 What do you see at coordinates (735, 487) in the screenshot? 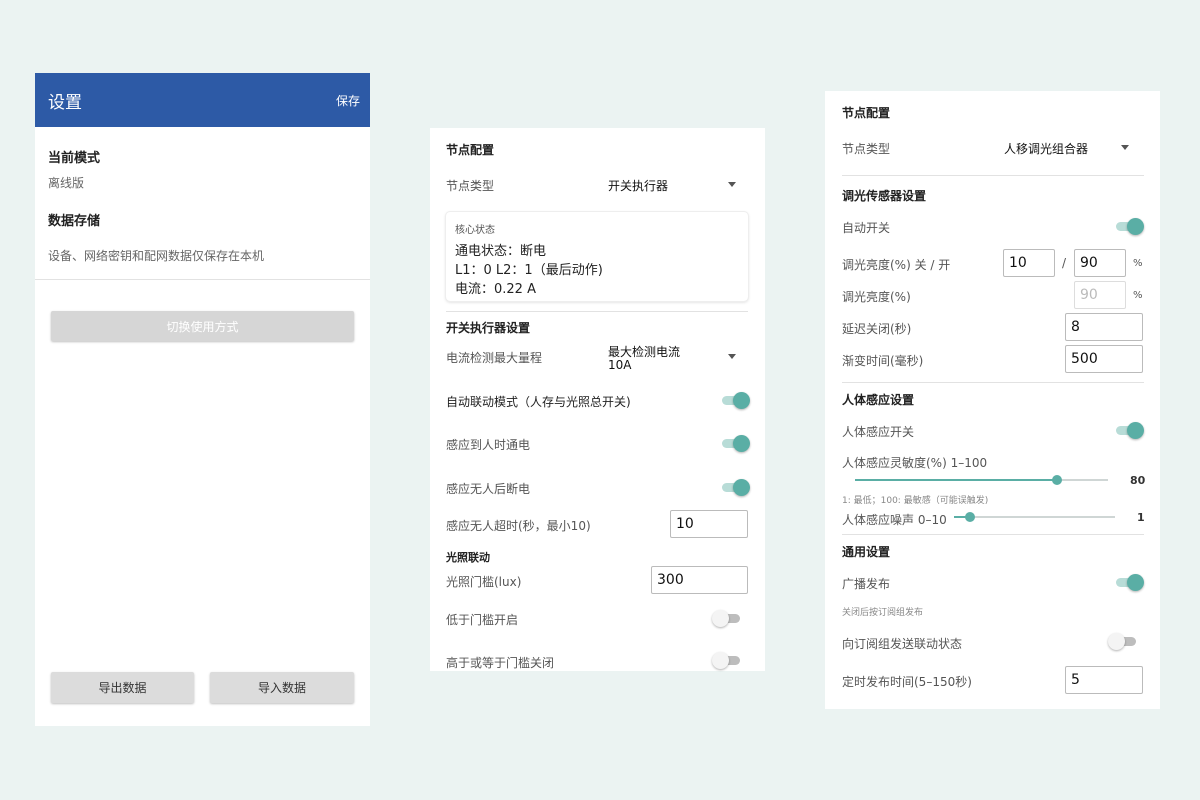
I see `no-person-off-toggle` at bounding box center [735, 487].